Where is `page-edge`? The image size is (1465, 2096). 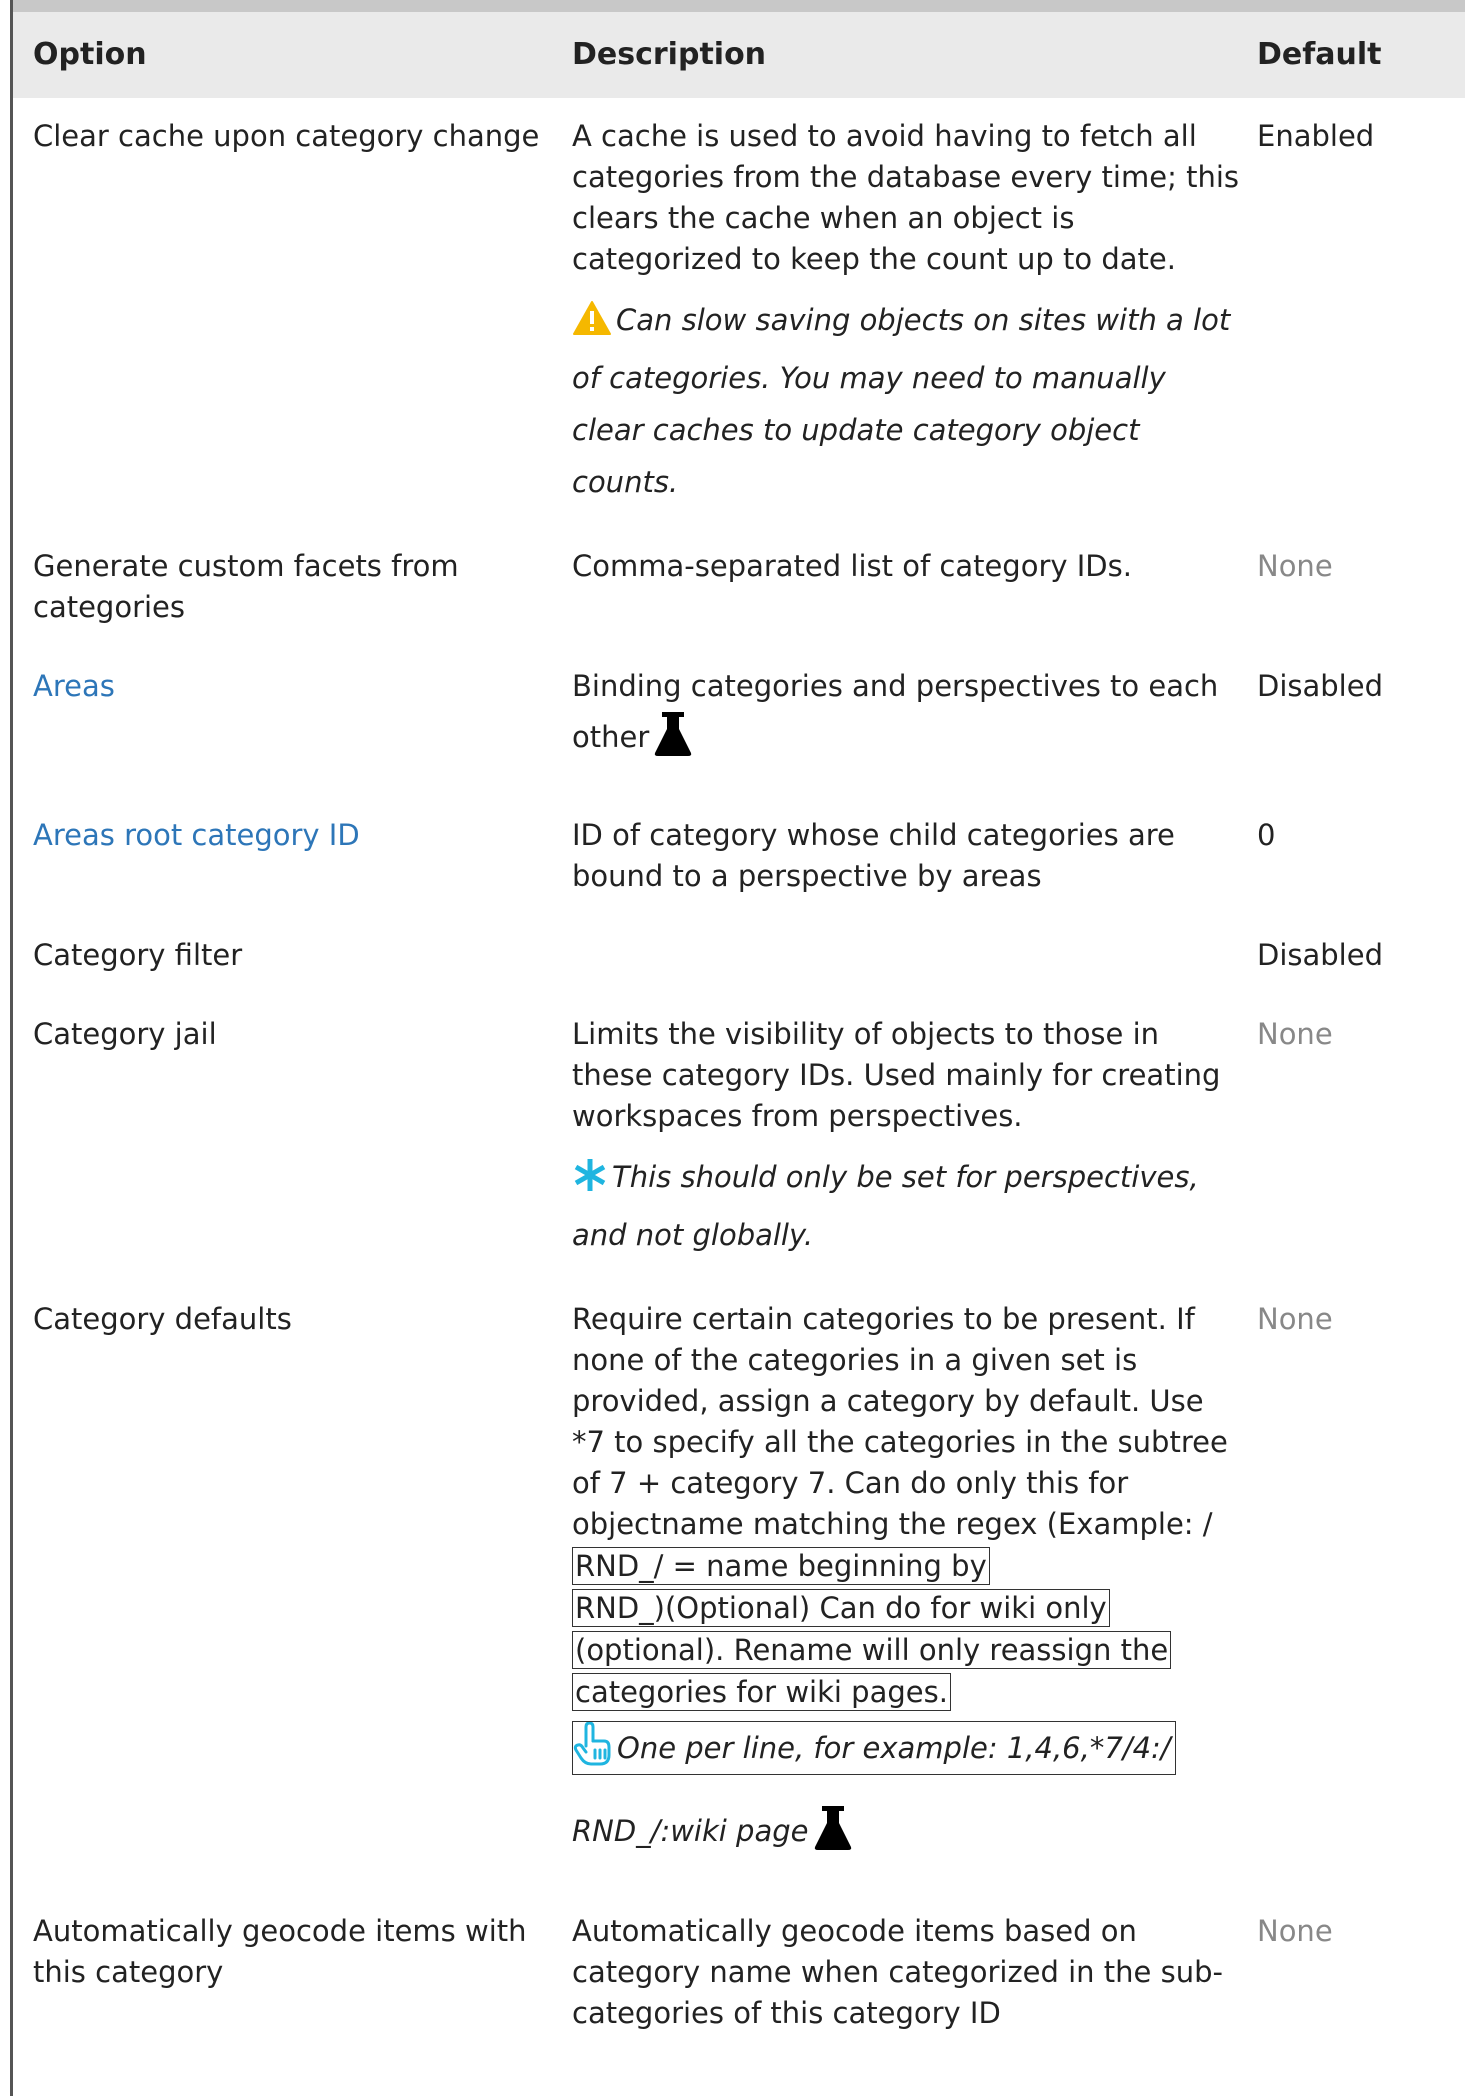
page-edge is located at coordinates (5, 1048).